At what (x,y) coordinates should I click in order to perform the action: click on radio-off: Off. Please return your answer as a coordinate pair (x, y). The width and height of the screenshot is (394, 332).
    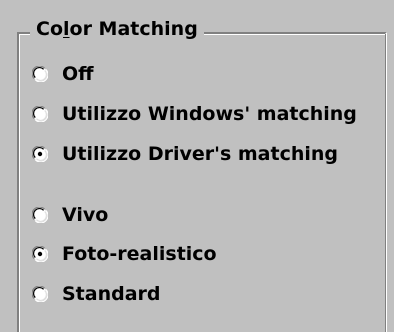
    Looking at the image, I should click on (63, 74).